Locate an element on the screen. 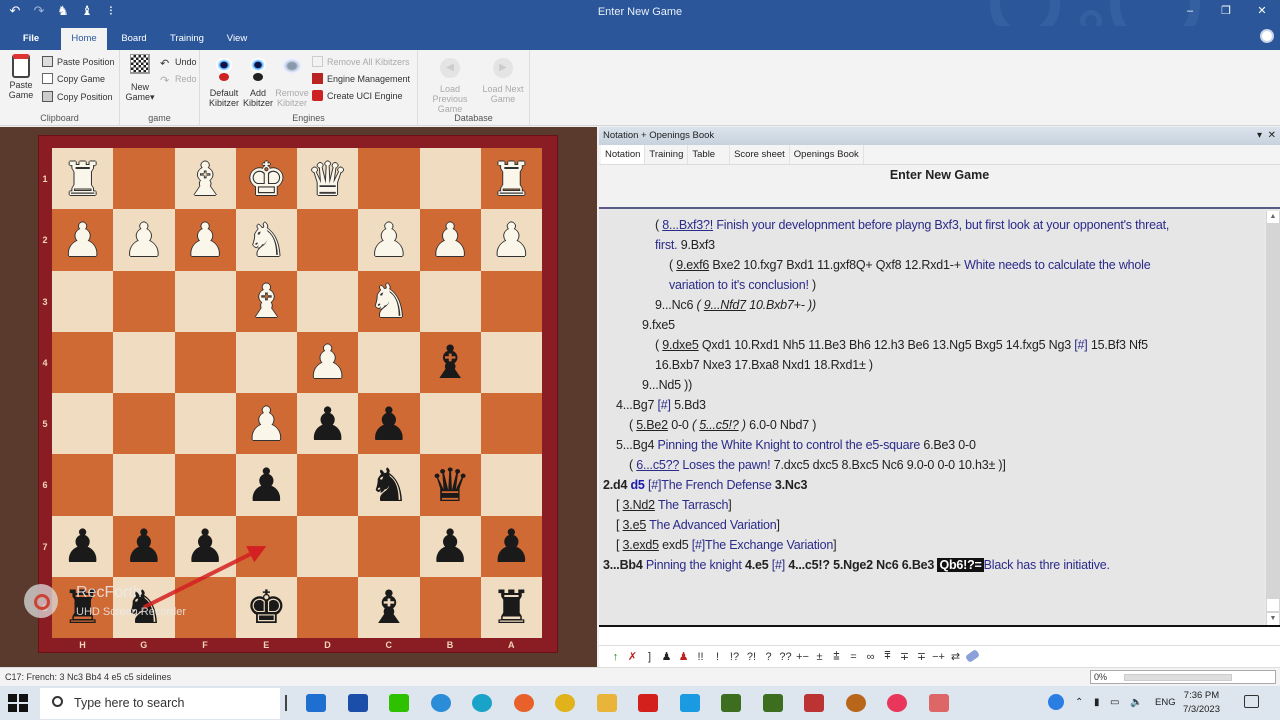 This screenshot has height=720, width=1280. scroll-down-icon: ▼ is located at coordinates (1273, 619).